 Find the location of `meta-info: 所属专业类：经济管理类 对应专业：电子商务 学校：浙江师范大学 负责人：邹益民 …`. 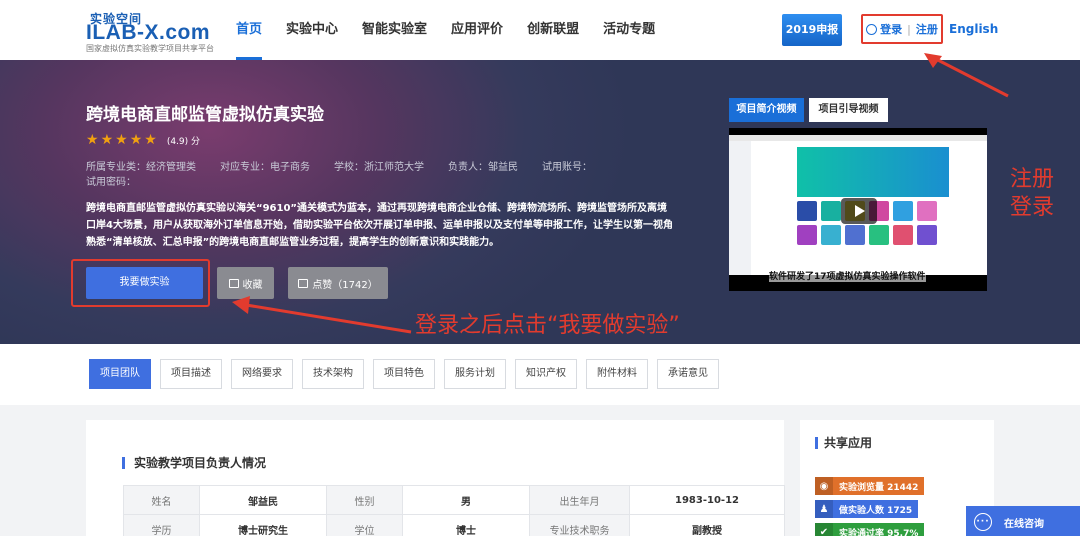

meta-info: 所属专业类：经济管理类 对应专业：电子商务 学校：浙江师范大学 负责人：邹益民 … is located at coordinates (351, 165).